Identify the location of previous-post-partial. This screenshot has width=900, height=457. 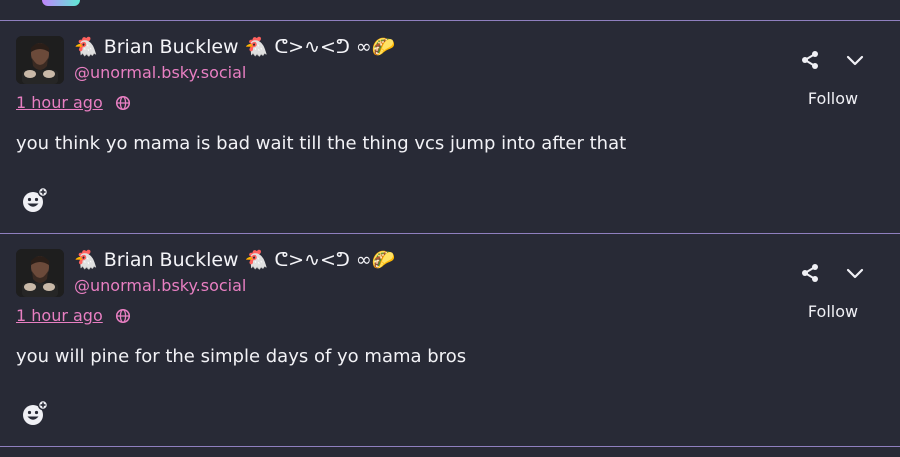
(450, 10).